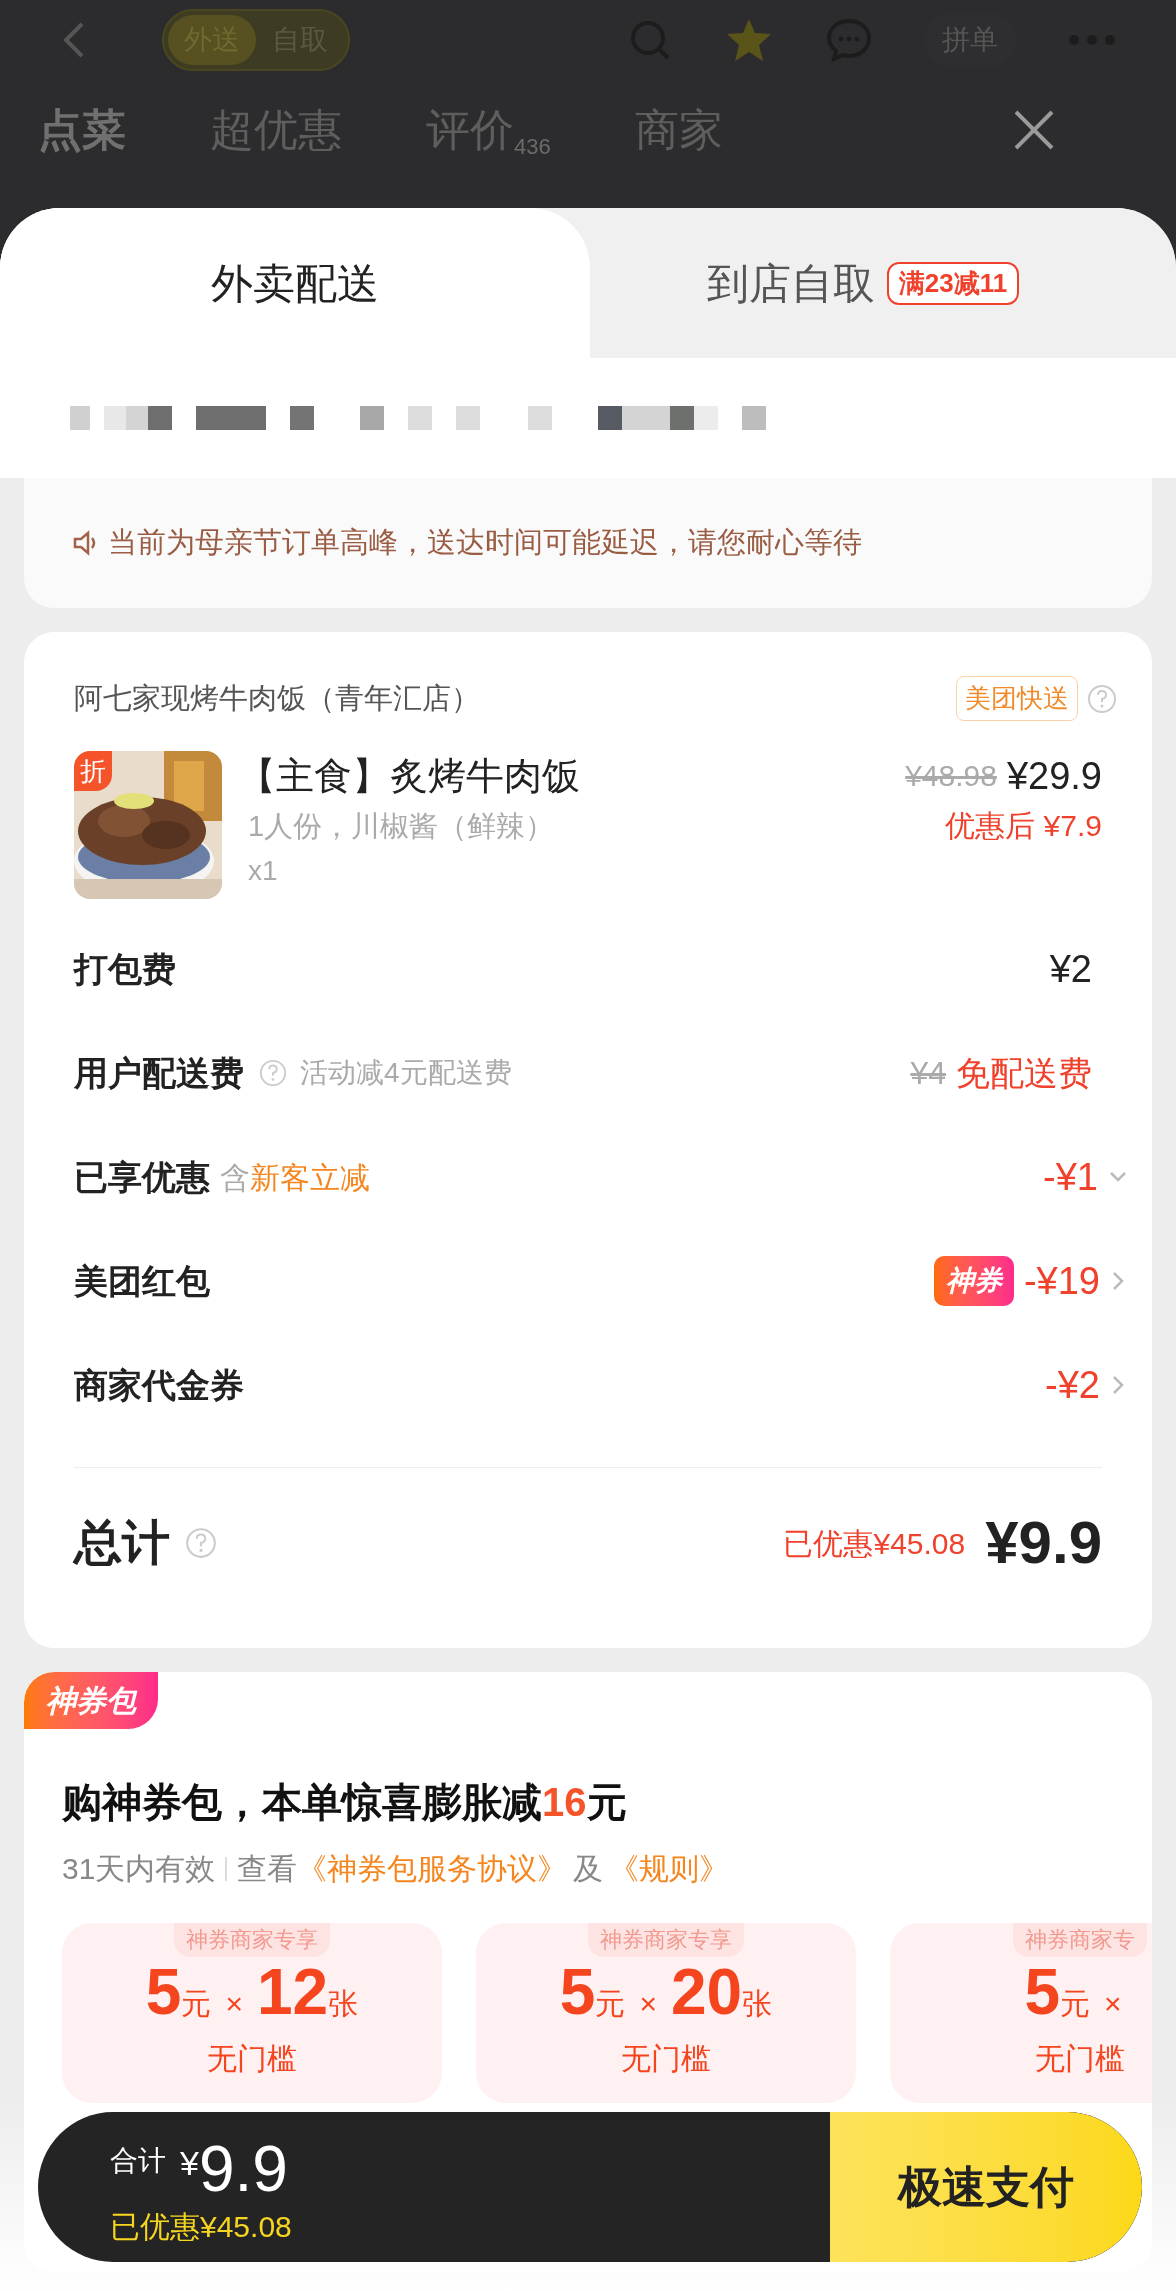 This screenshot has height=2291, width=1176. What do you see at coordinates (139, 1869) in the screenshot?
I see `validity-text: 31天内有效` at bounding box center [139, 1869].